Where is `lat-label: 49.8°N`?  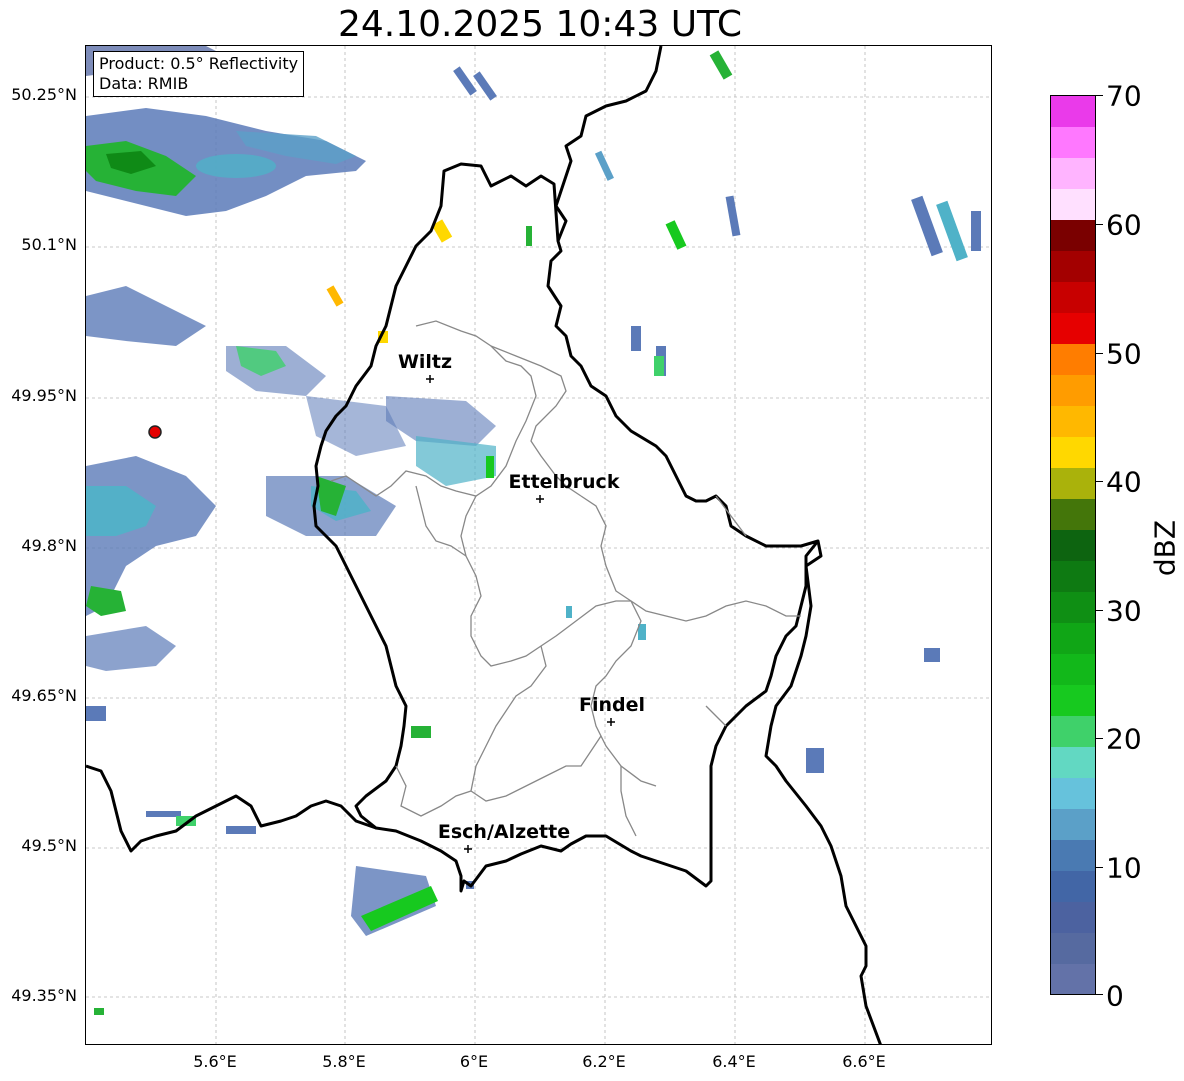
lat-label: 49.8°N is located at coordinates (49, 545).